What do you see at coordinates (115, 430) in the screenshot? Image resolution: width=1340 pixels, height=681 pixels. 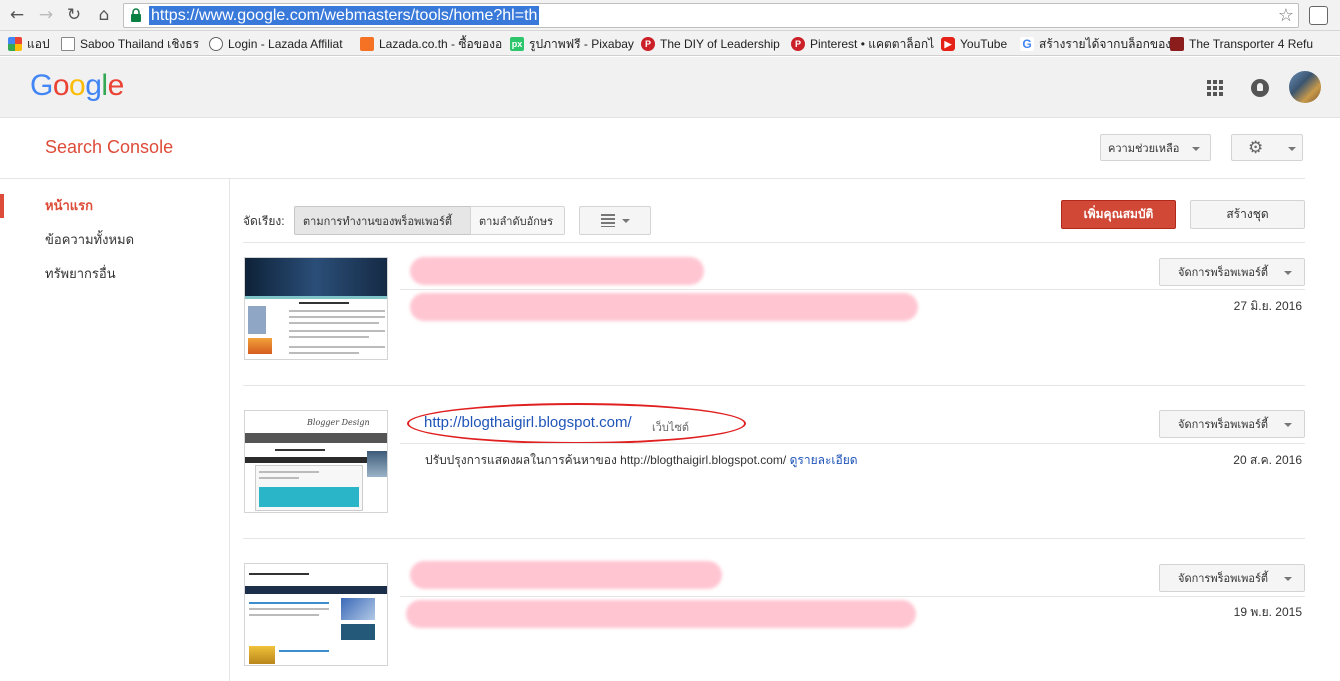 I see `sidebar: หน้าแรก ข้อความทั้งหมด ทรัพยากรอื่น` at bounding box center [115, 430].